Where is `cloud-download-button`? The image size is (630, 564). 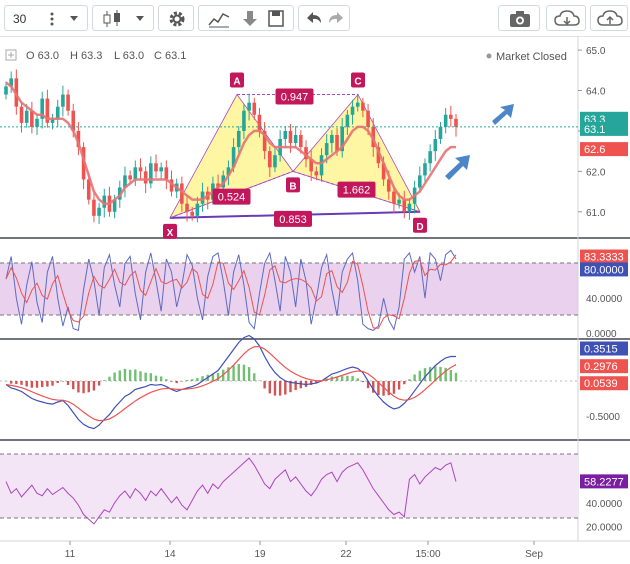 cloud-download-button is located at coordinates (566, 18).